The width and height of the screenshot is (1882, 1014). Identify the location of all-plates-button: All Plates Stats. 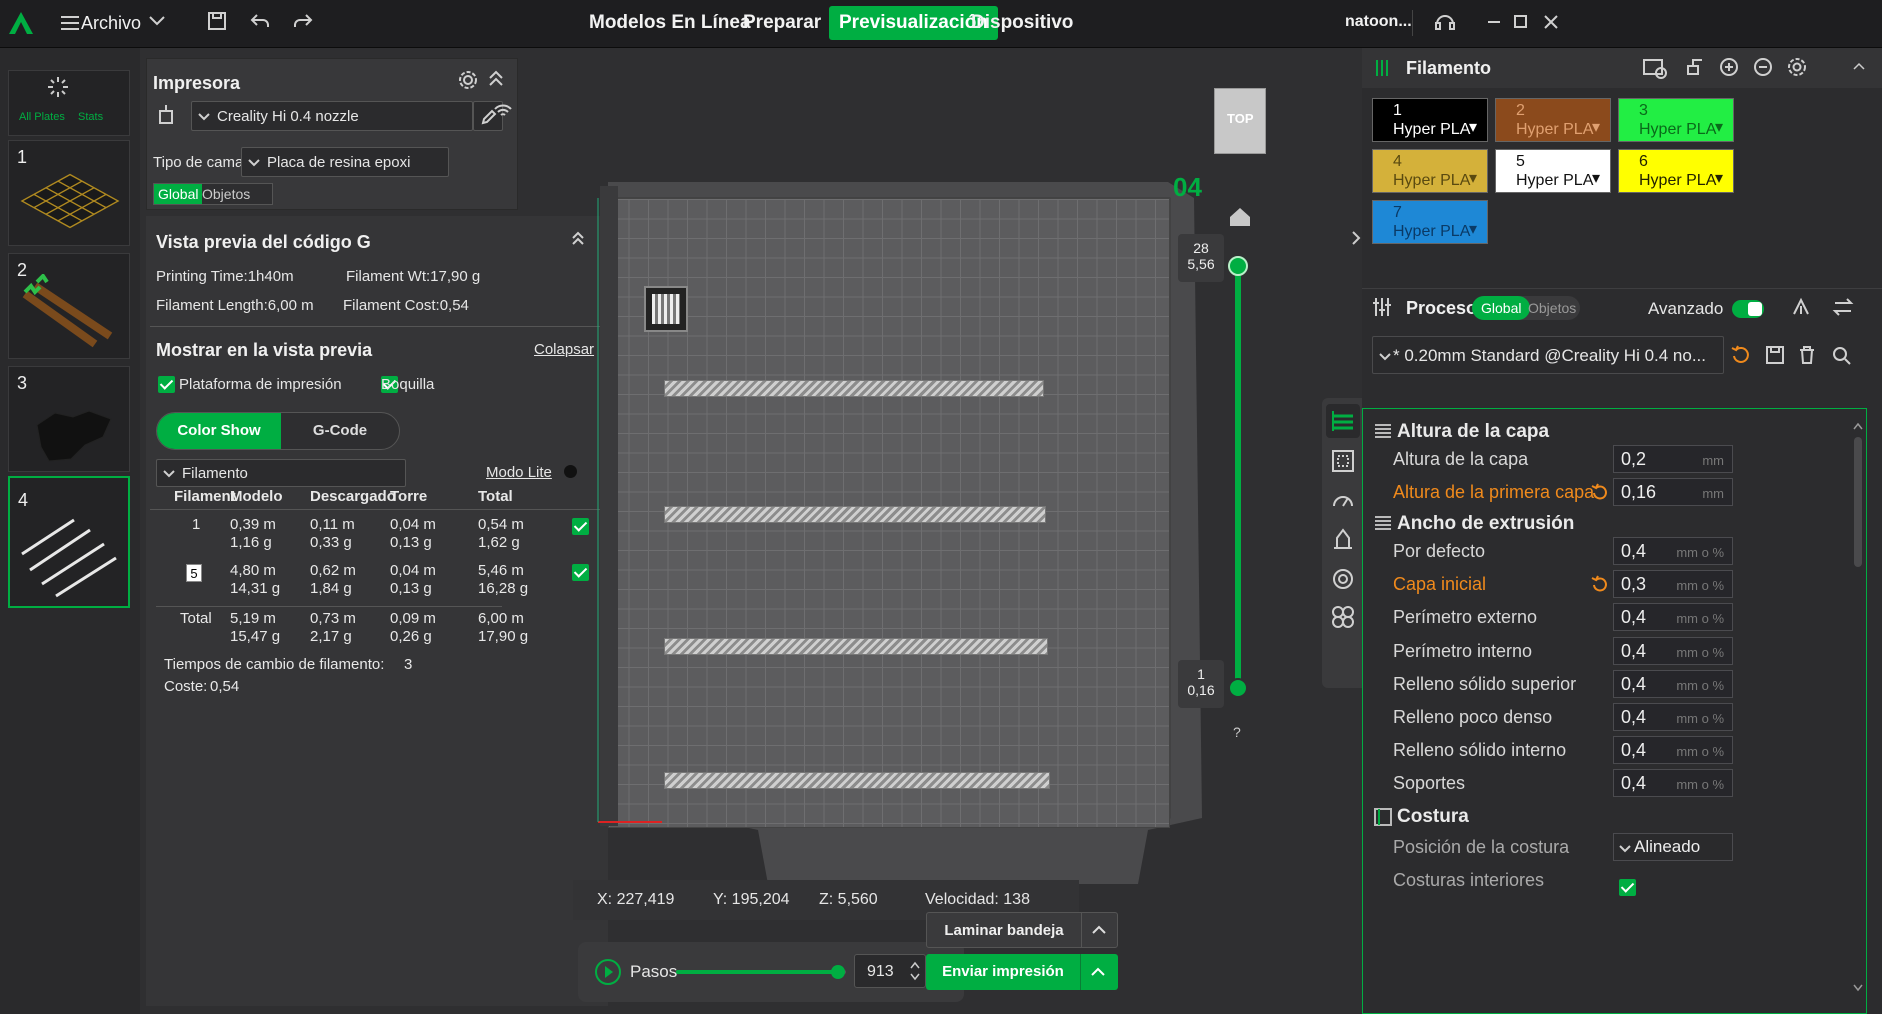
(69, 103).